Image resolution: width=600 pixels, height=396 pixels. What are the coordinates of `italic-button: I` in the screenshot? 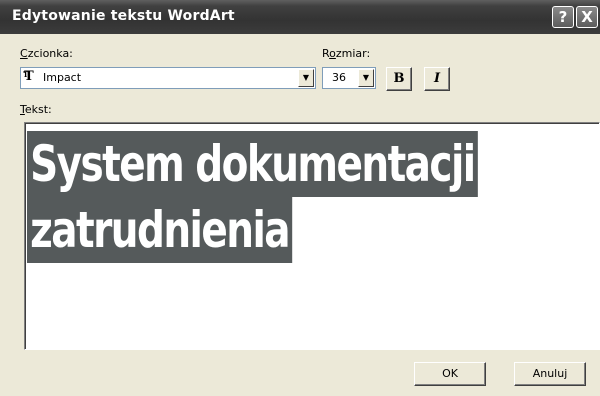 It's located at (437, 79).